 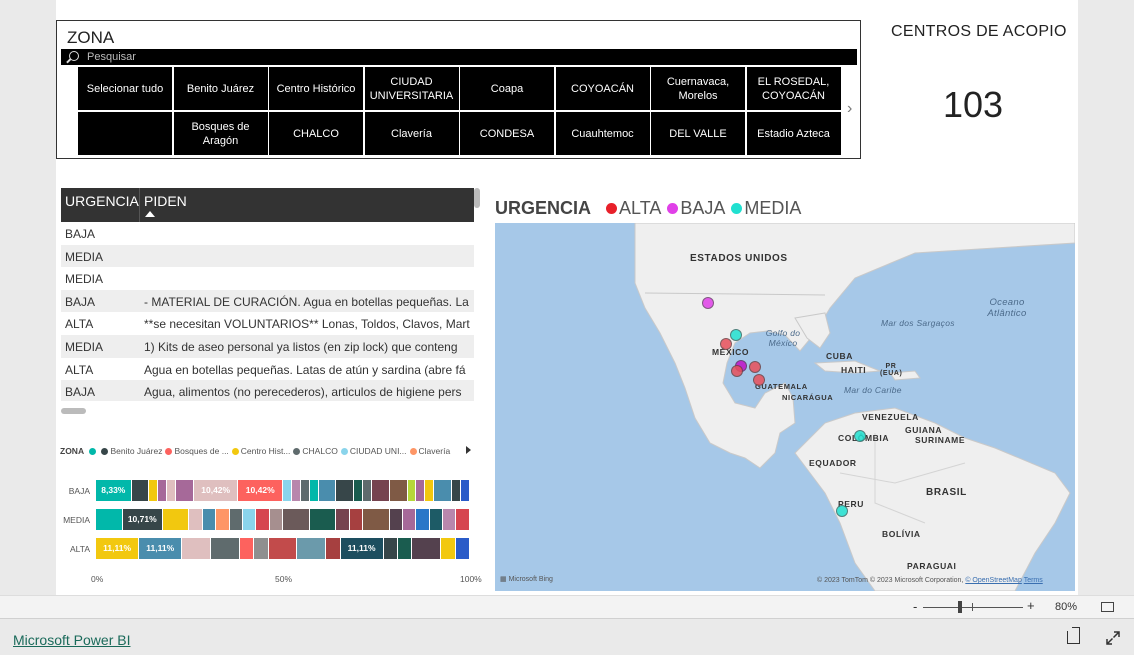 I want to click on share-icon, so click(x=1073, y=635).